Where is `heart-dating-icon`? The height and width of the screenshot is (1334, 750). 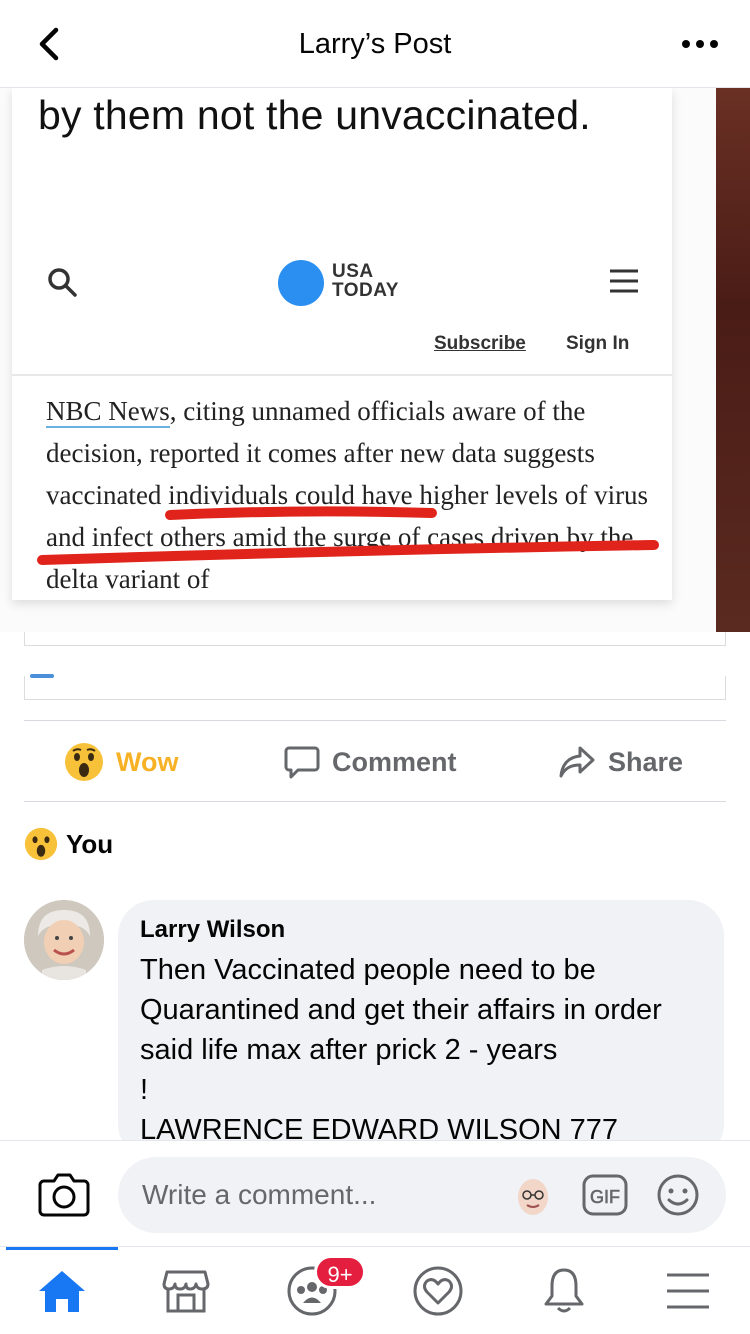
heart-dating-icon is located at coordinates (438, 1291).